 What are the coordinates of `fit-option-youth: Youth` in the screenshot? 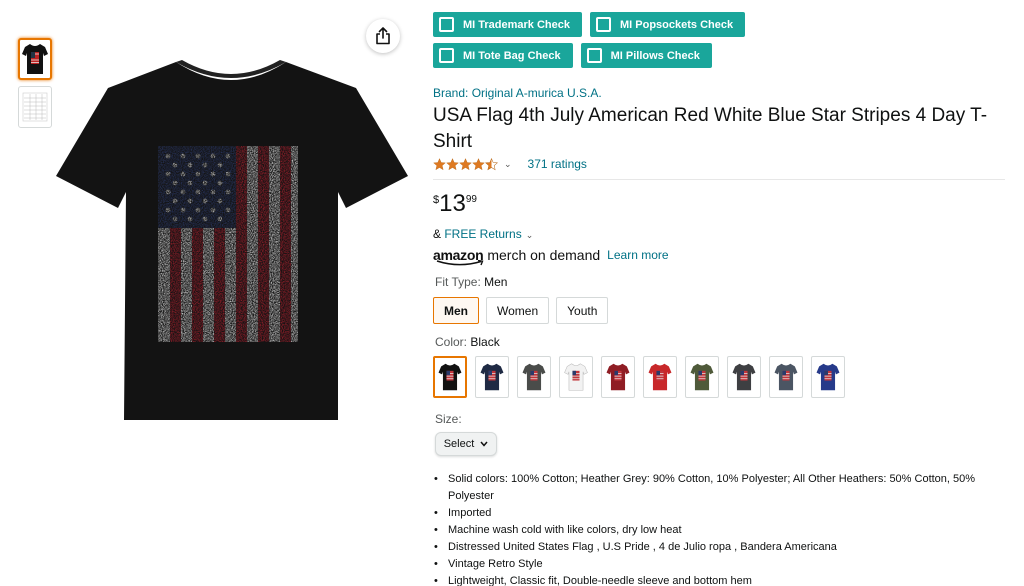 It's located at (582, 310).